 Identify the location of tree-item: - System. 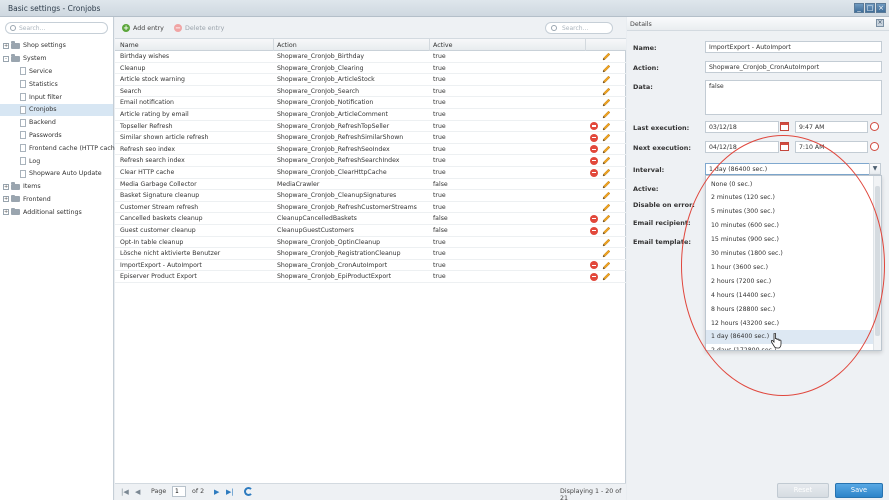
(56, 58).